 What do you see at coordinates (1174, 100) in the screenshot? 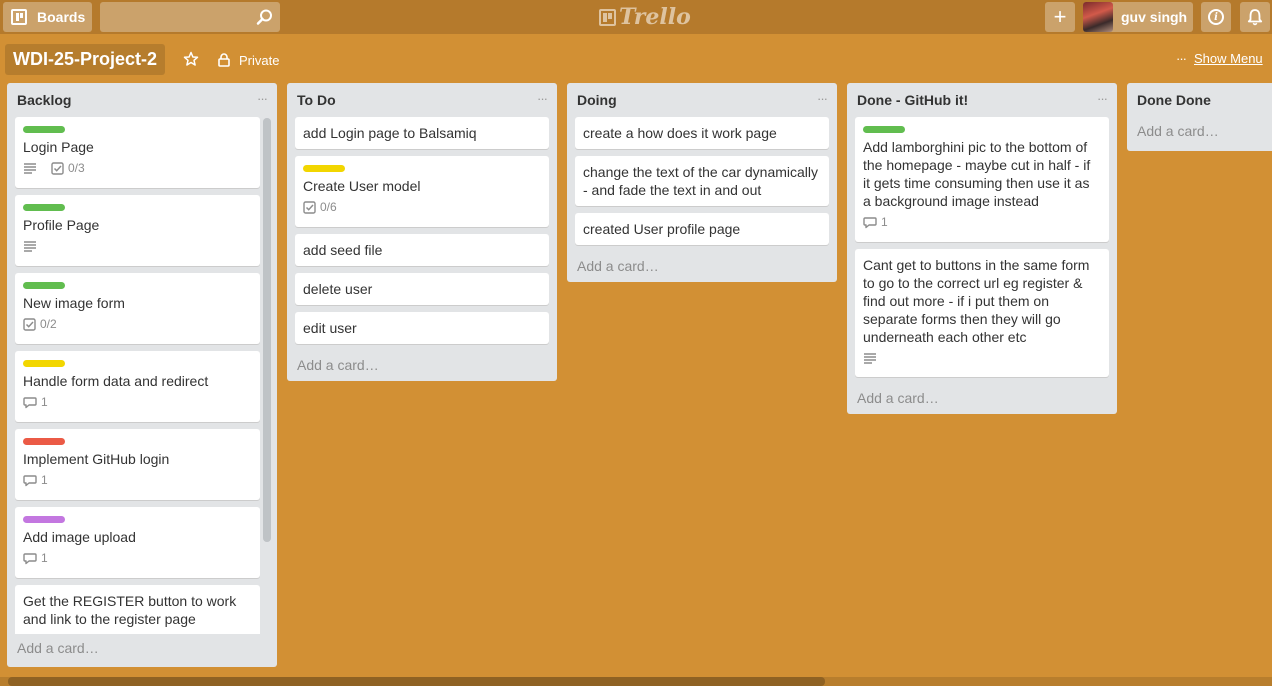
I see `list-title: Done Done` at bounding box center [1174, 100].